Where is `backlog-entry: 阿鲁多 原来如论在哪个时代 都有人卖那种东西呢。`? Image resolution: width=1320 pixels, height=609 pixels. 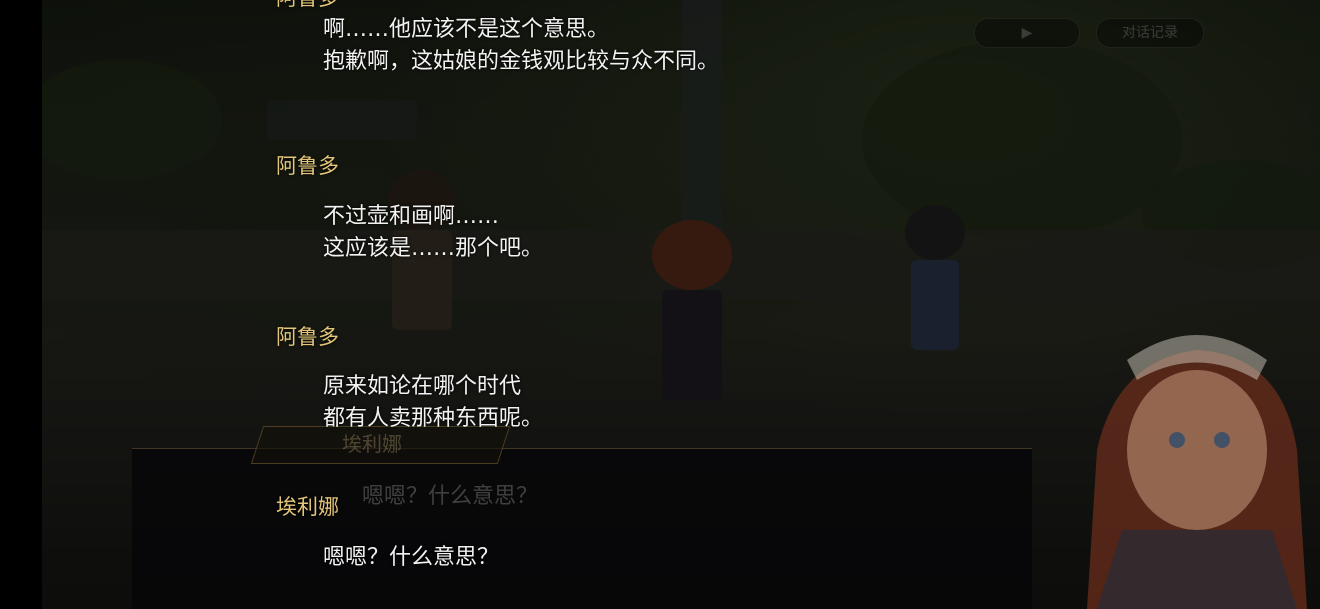
backlog-entry: 阿鲁多 原来如论在哪个时代 都有人卖那种东西呢。 is located at coordinates (409, 378).